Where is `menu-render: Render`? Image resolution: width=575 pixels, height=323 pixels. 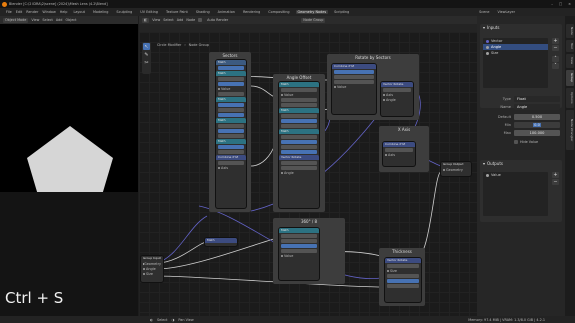 menu-render: Render is located at coordinates (32, 12).